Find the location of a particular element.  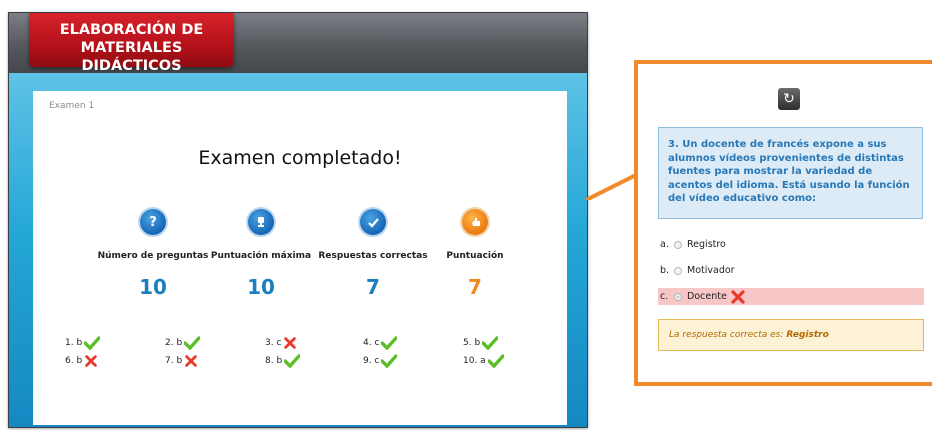

stat-score: Puntuación 7 is located at coordinates (475, 254).